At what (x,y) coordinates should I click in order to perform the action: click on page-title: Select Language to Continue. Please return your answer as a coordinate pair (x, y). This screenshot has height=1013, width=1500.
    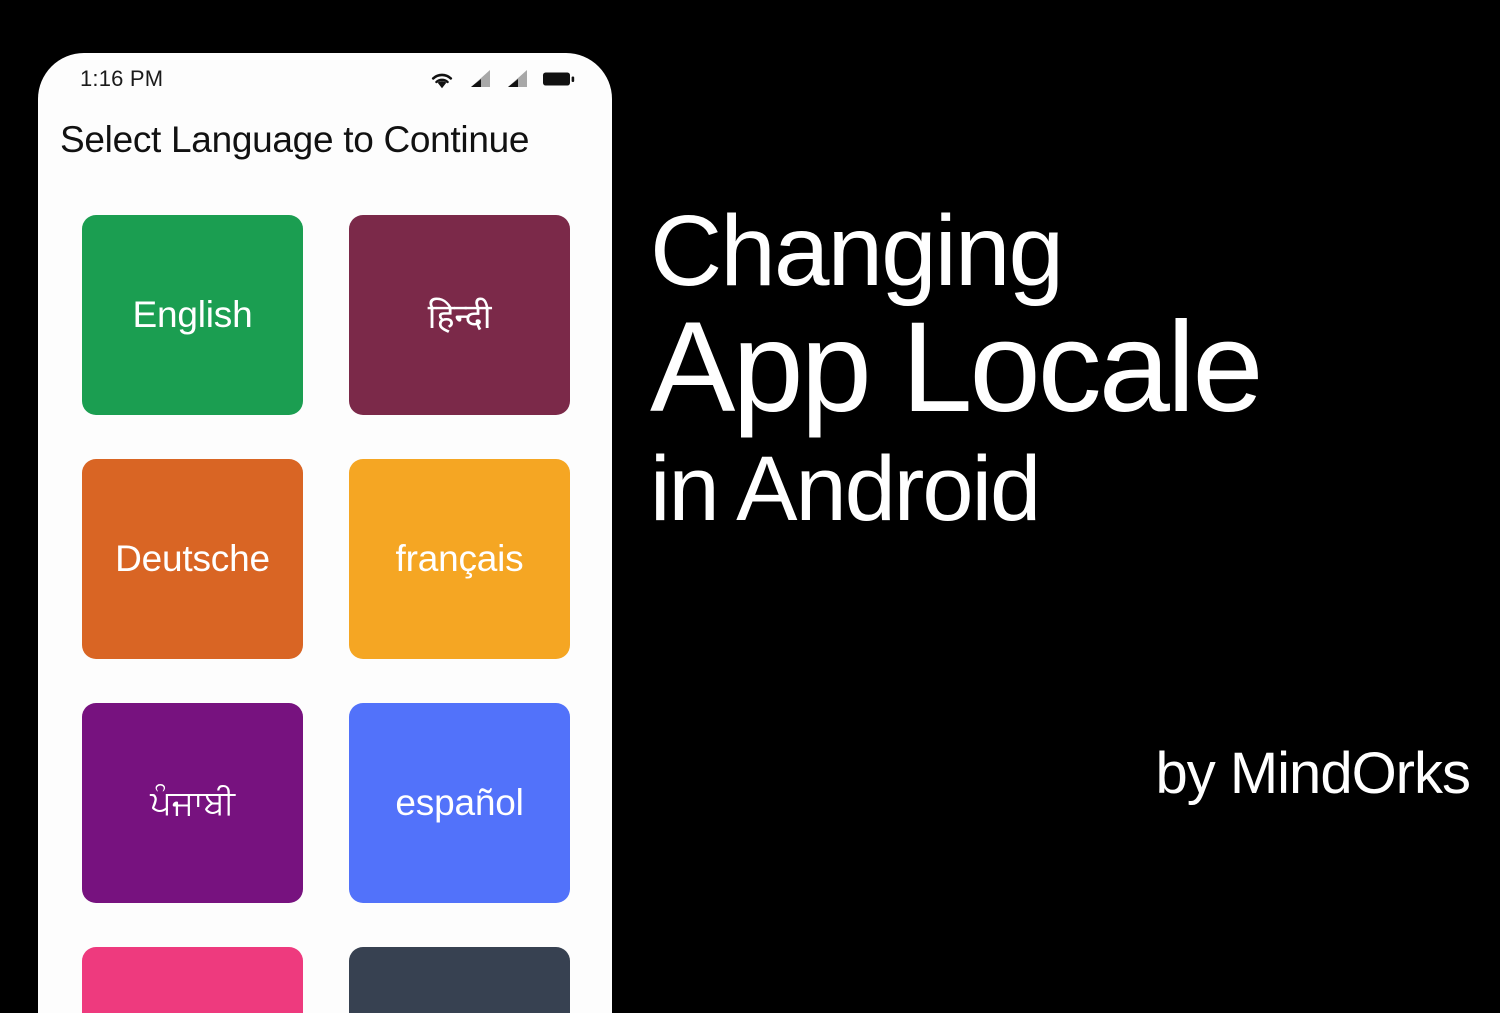
    Looking at the image, I should click on (295, 139).